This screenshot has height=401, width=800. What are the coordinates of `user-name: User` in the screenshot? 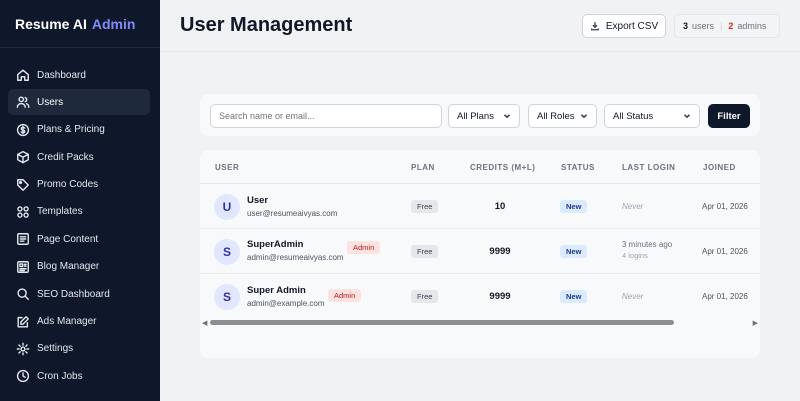 It's located at (258, 200).